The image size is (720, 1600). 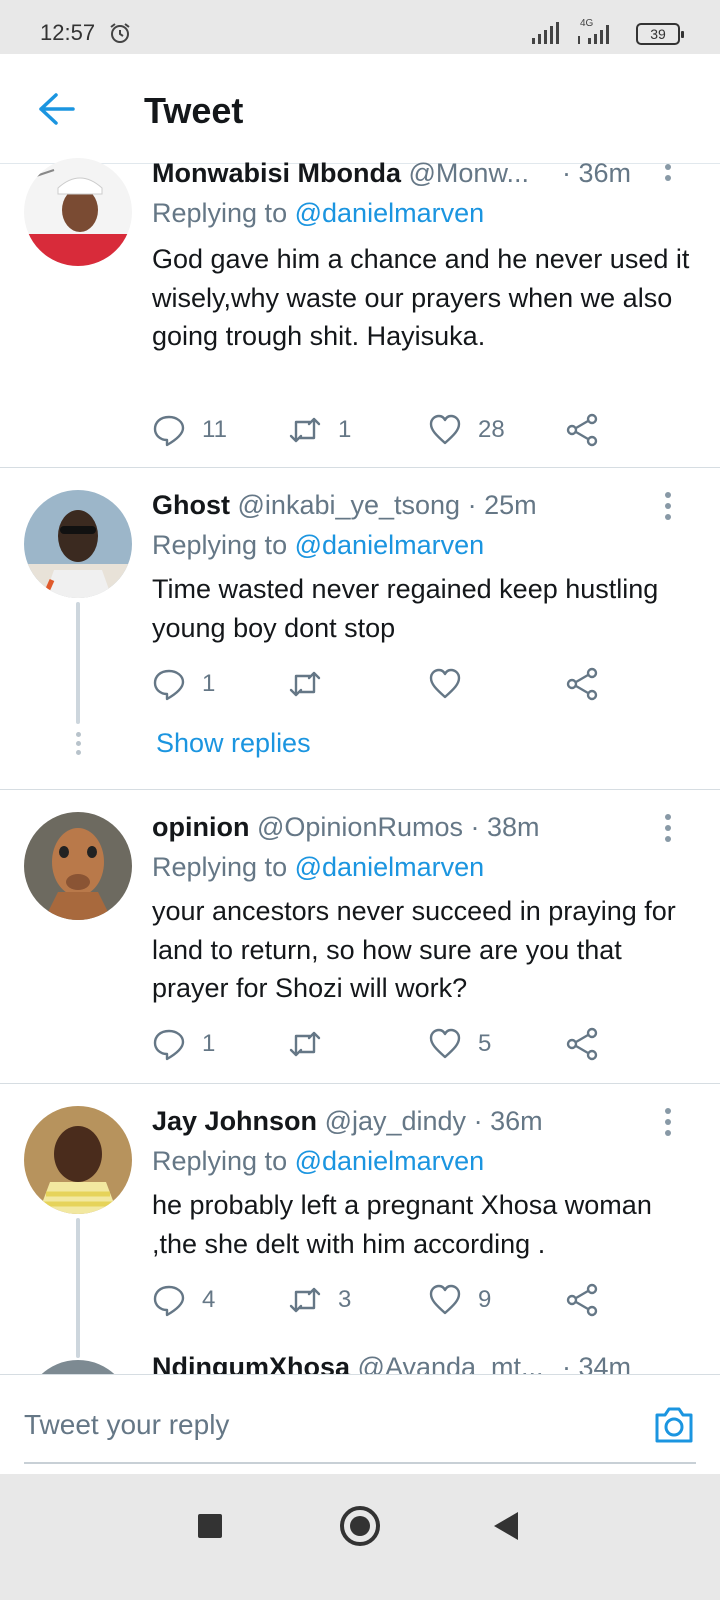 What do you see at coordinates (345, 1299) in the screenshot?
I see `retweet-count: 3` at bounding box center [345, 1299].